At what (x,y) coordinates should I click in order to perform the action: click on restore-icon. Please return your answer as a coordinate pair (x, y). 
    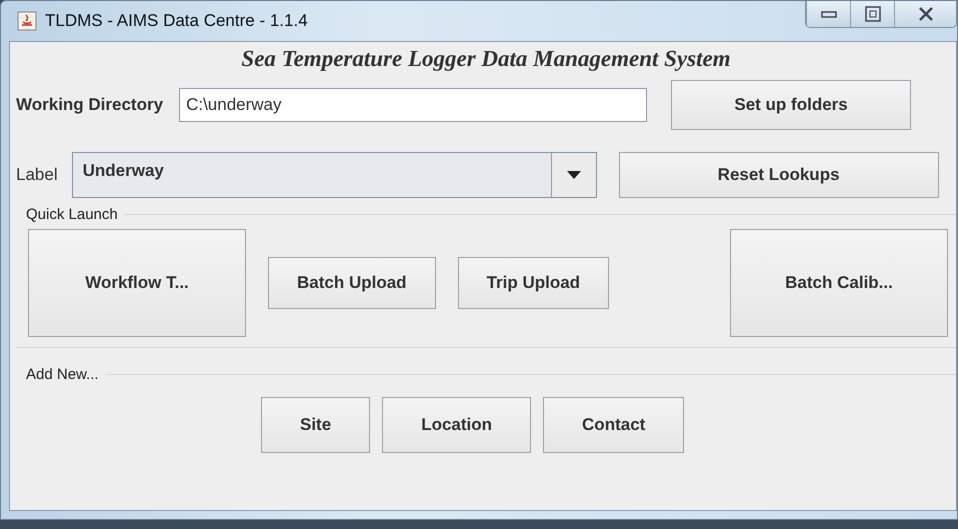
    Looking at the image, I should click on (872, 14).